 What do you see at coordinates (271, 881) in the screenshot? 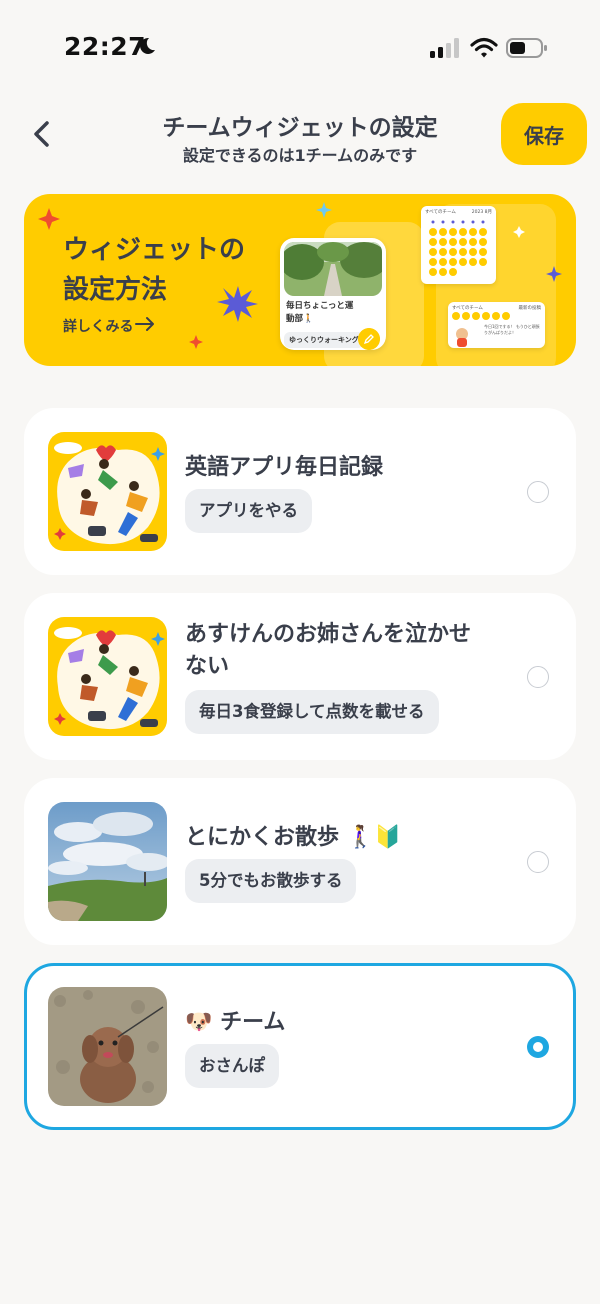
I see `team-tag: 5分でもお散歩する` at bounding box center [271, 881].